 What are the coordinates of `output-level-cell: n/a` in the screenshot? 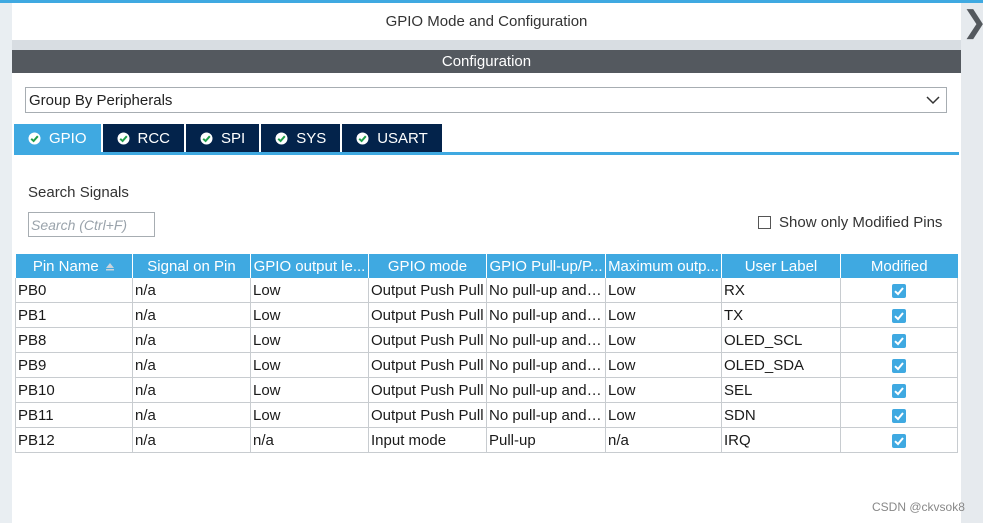 It's located at (309, 440).